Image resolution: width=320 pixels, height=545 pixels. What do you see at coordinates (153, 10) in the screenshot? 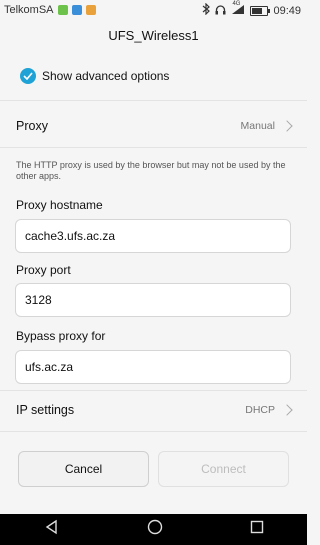
I see `status-bar: TelkomSA 4G 09:49` at bounding box center [153, 10].